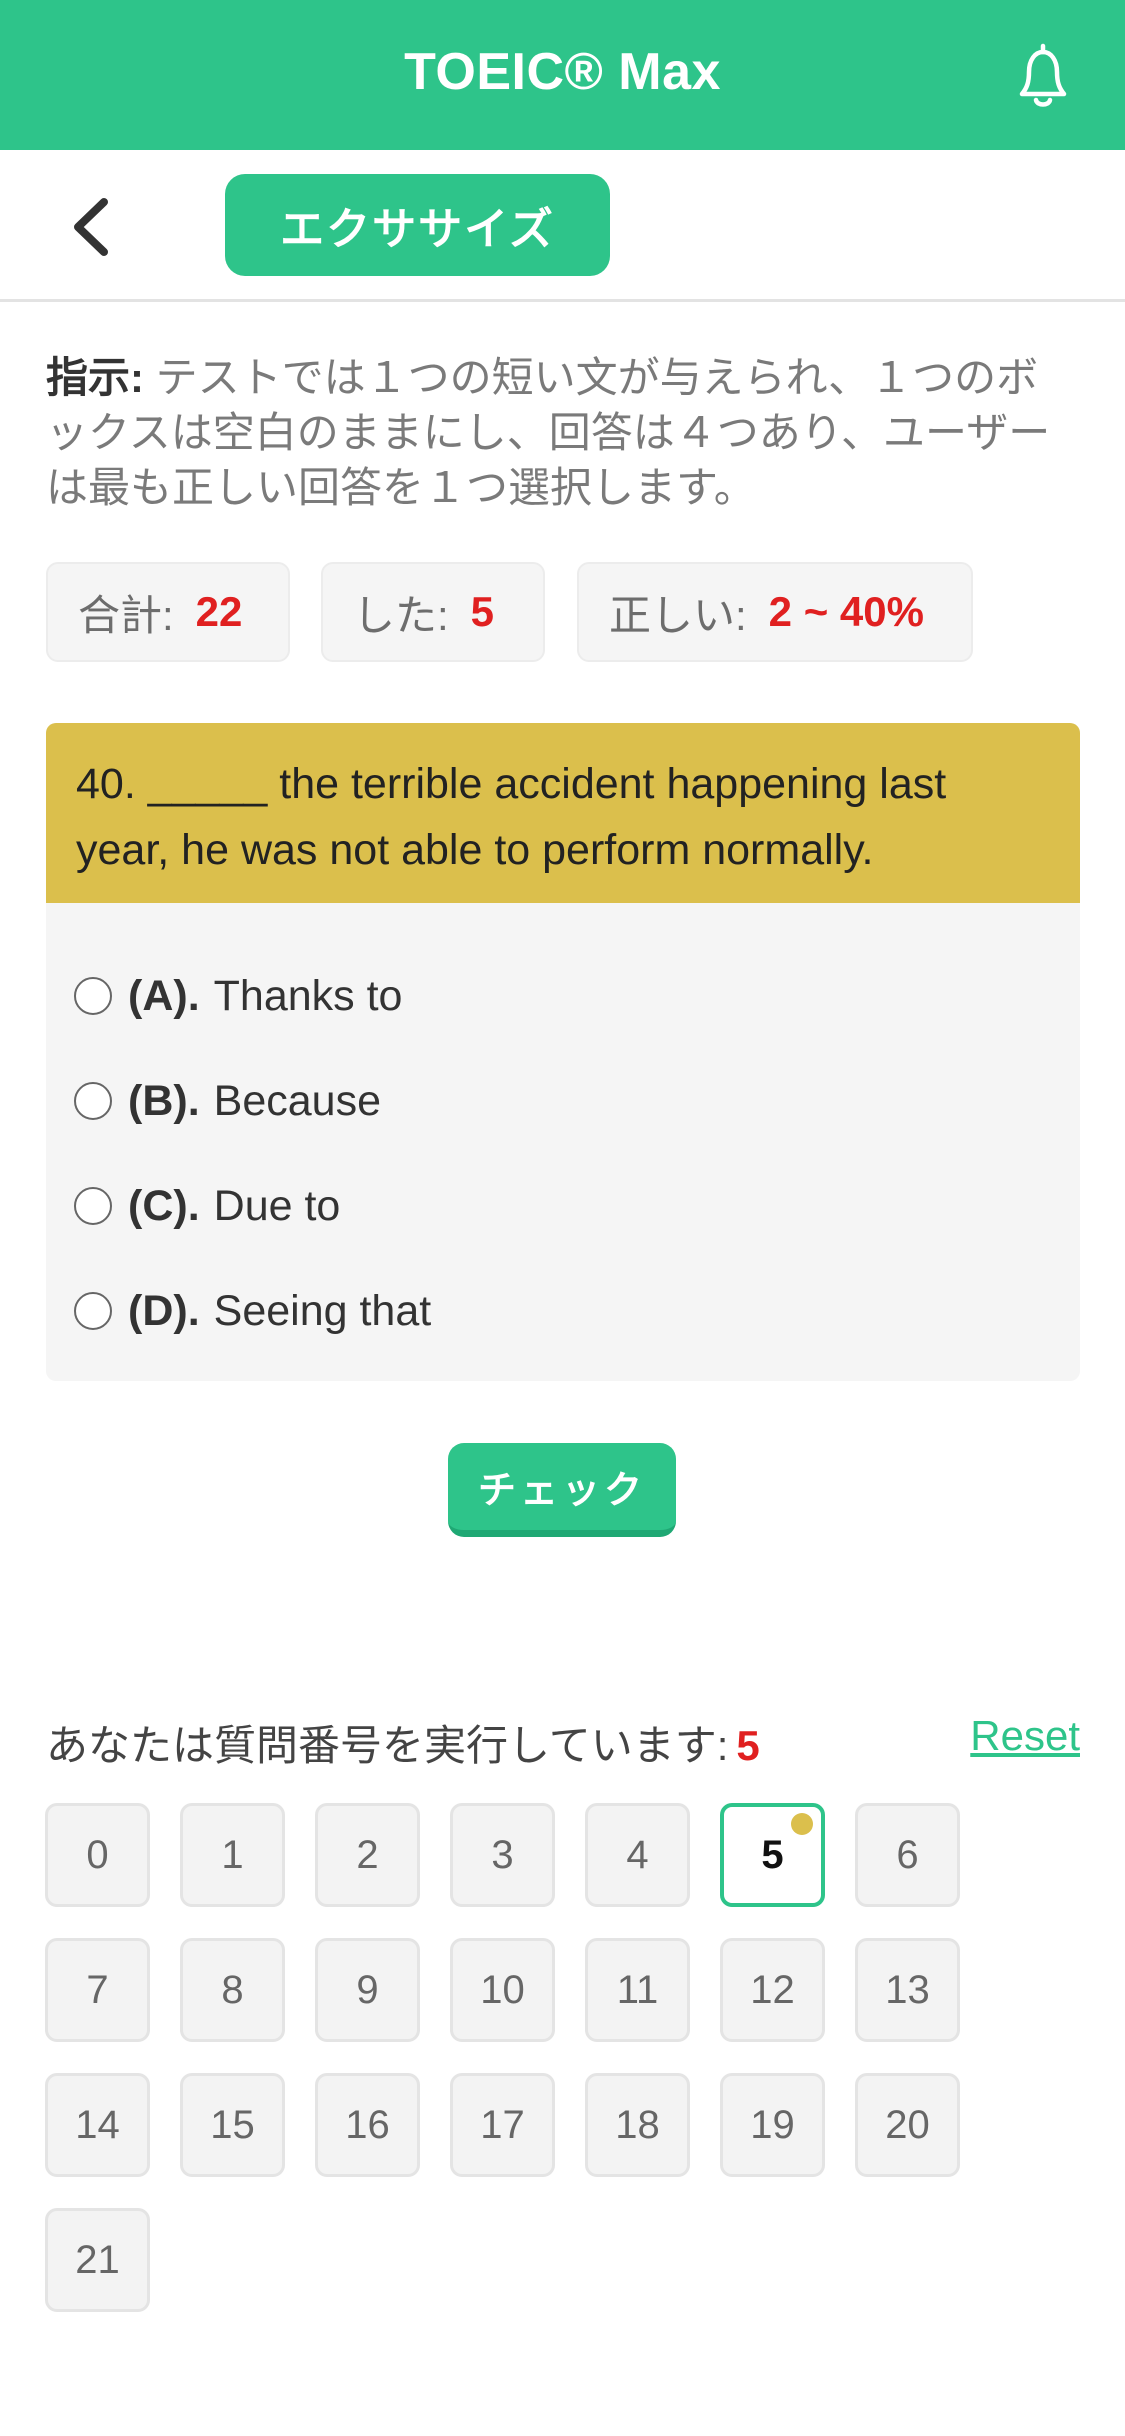  I want to click on radio-a, so click(93, 996).